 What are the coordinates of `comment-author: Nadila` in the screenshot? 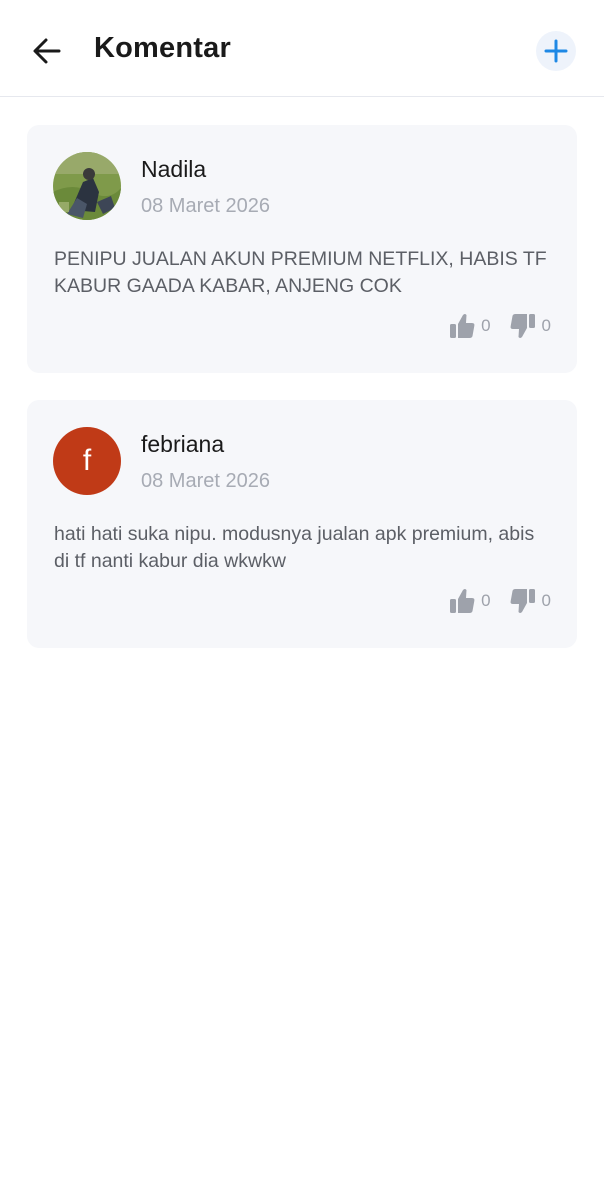 It's located at (174, 169).